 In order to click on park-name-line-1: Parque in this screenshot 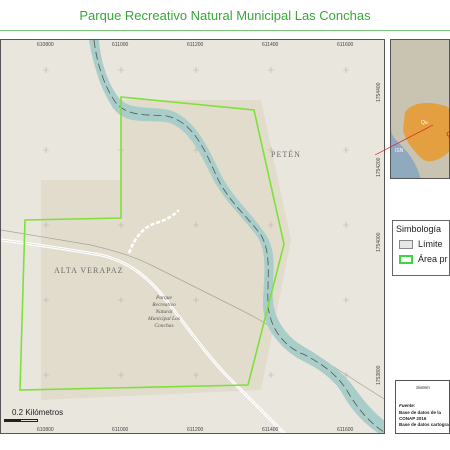, I will do `click(164, 298)`.